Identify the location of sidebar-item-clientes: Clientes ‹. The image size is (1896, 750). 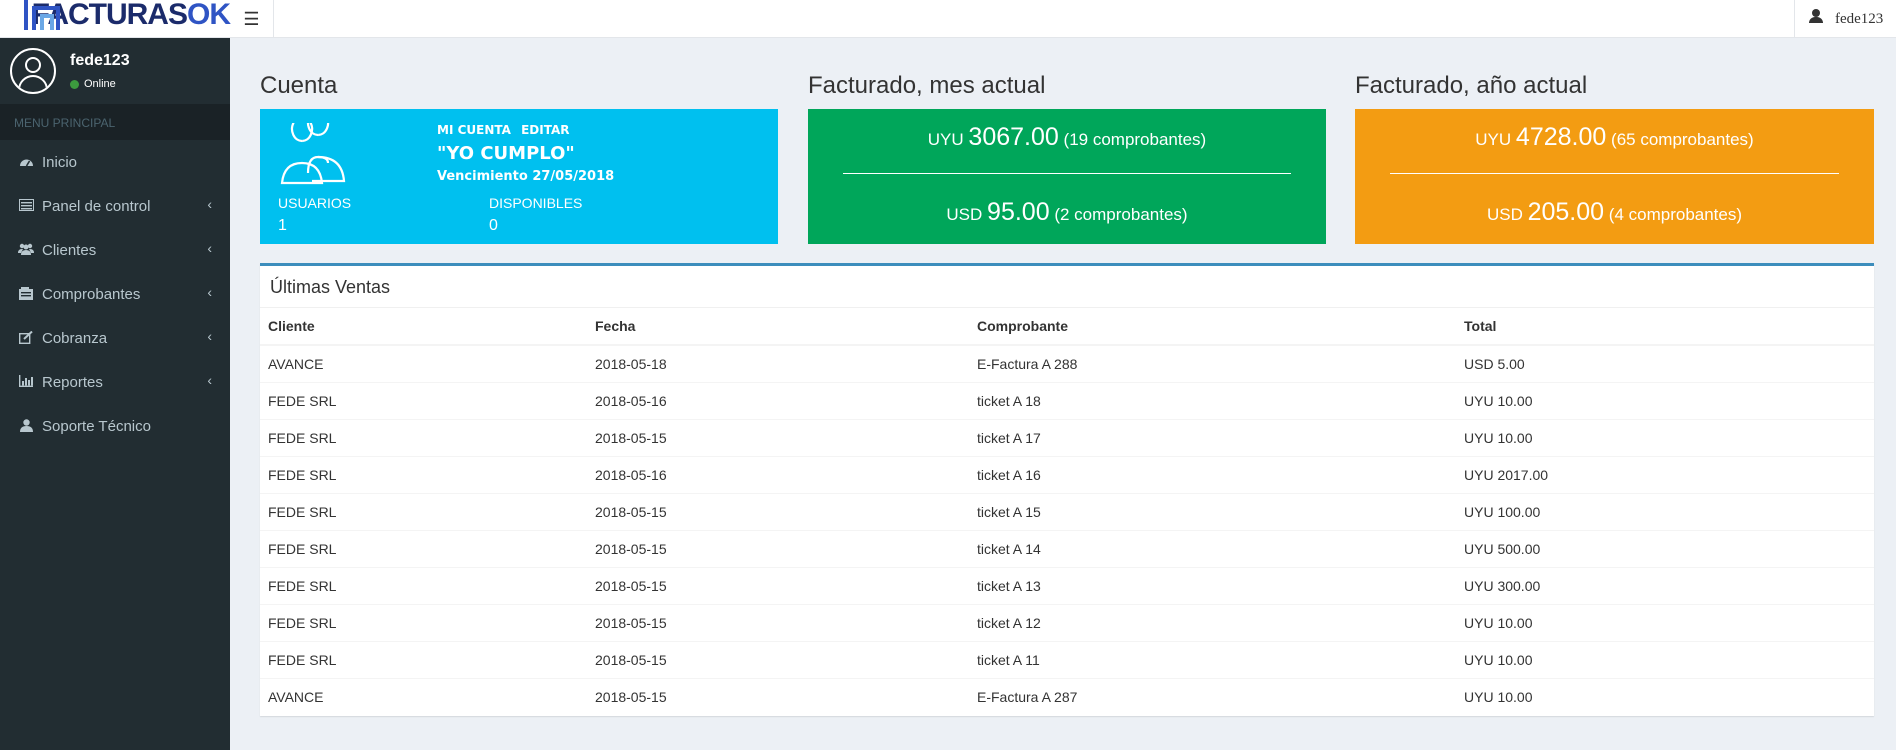
(115, 250).